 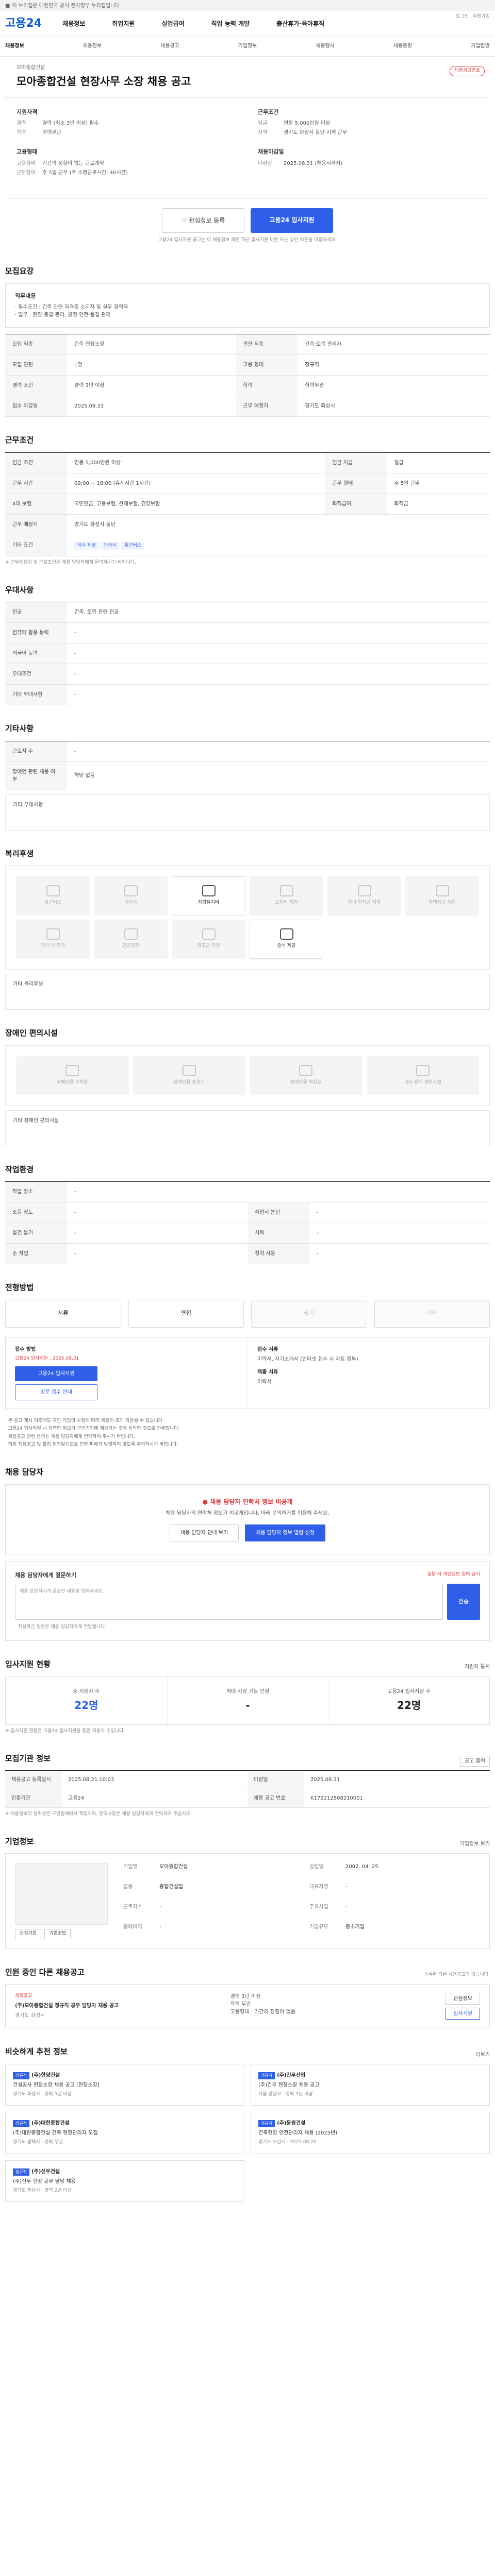 What do you see at coordinates (36, 632) in the screenshot?
I see `table-key: 컴퓨터 활용 능력` at bounding box center [36, 632].